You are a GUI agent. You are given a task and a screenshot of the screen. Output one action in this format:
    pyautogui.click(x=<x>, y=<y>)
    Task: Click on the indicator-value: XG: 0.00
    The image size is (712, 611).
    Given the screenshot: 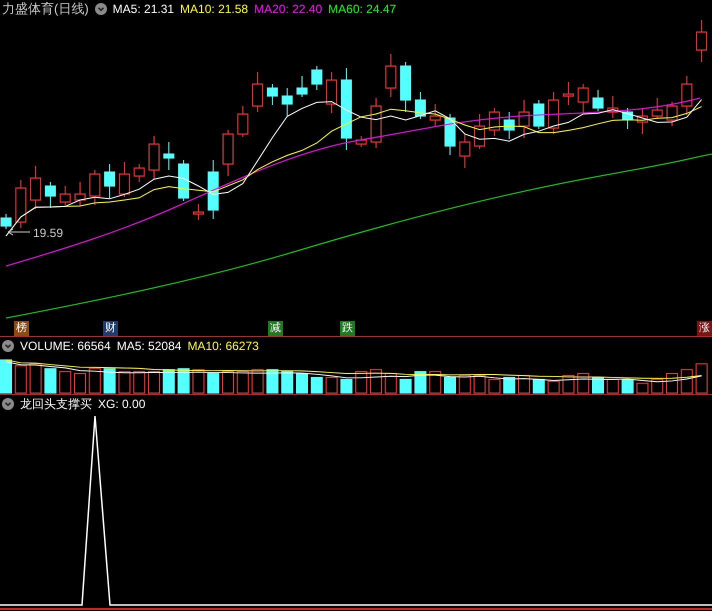 What is the action you would take?
    pyautogui.click(x=122, y=404)
    